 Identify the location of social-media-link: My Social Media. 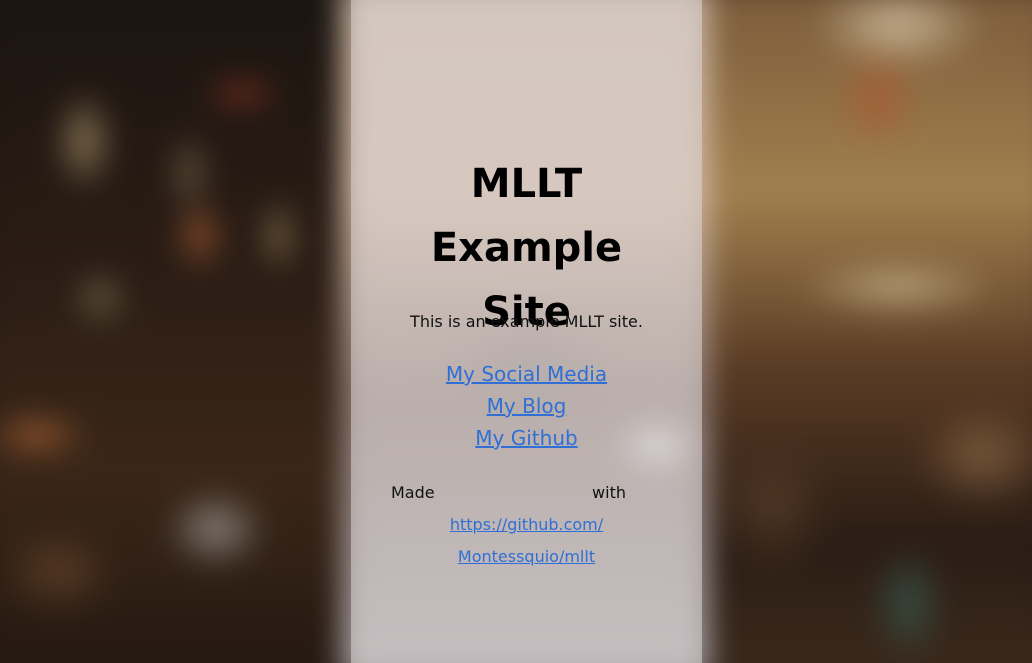
(526, 374).